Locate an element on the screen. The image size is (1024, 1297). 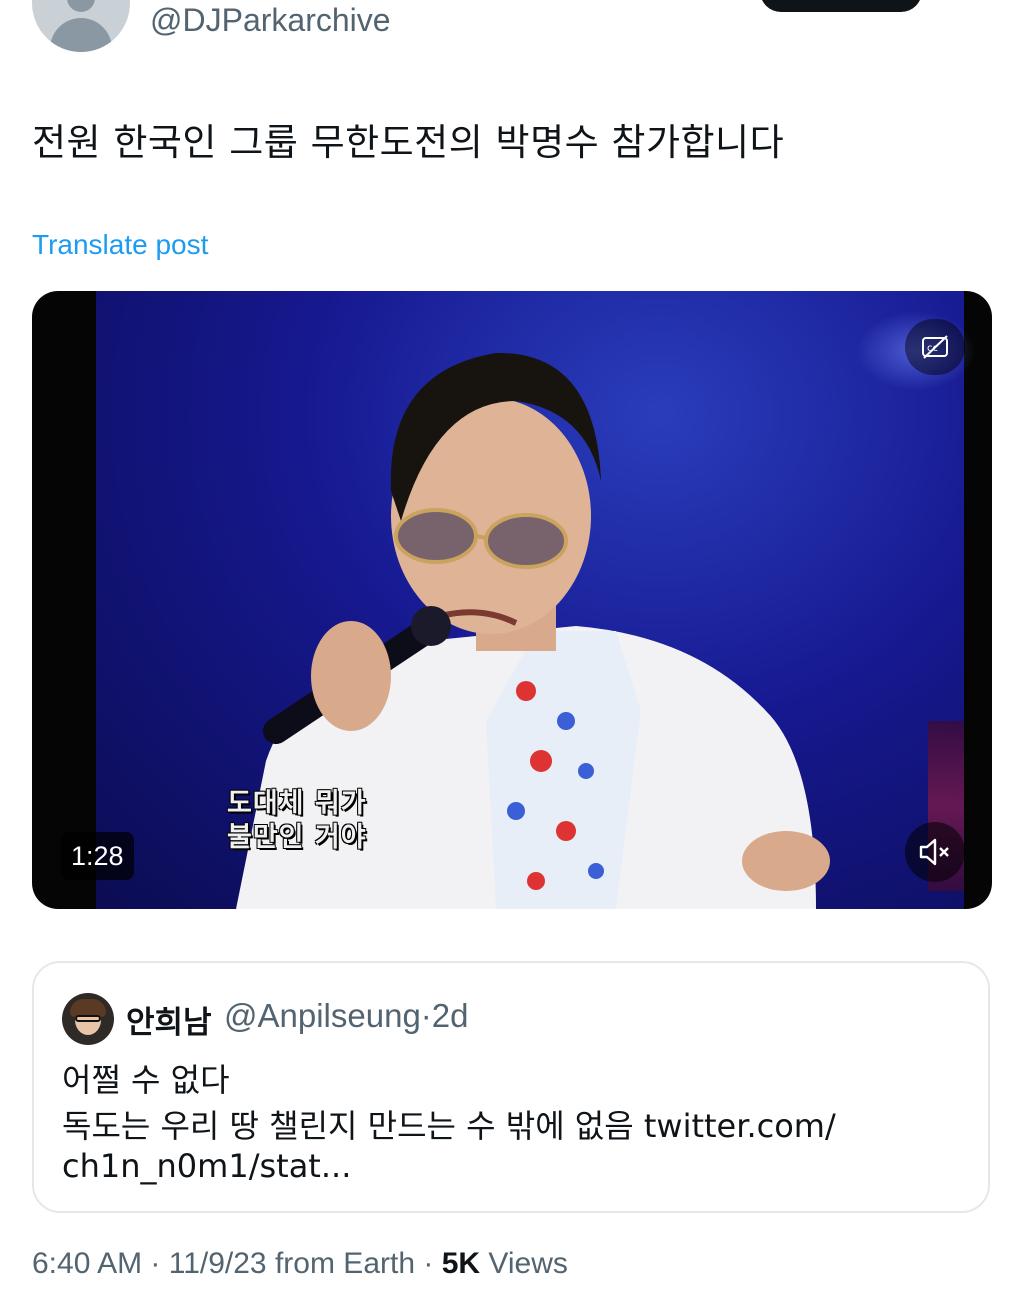
muted-speaker-icon is located at coordinates (934, 852).